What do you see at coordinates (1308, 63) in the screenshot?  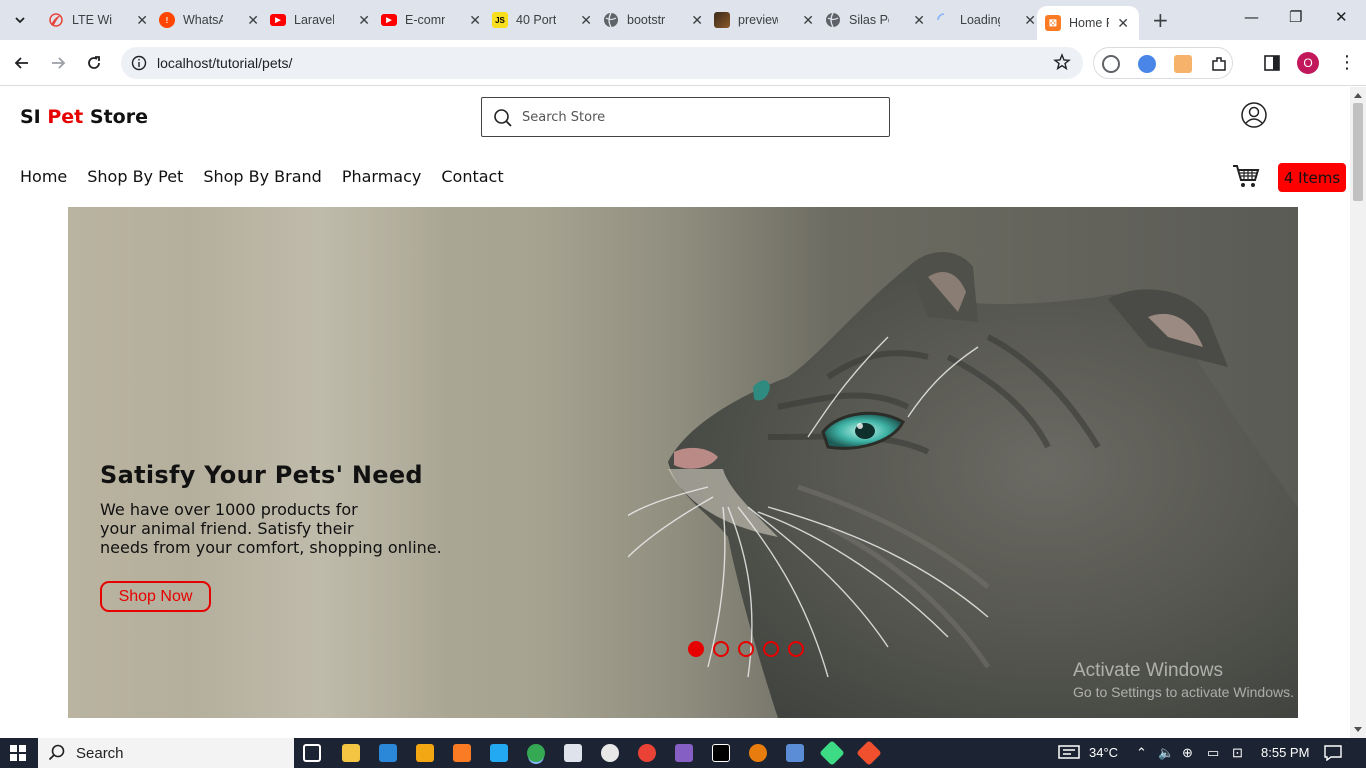 I see `profile-avatar: O` at bounding box center [1308, 63].